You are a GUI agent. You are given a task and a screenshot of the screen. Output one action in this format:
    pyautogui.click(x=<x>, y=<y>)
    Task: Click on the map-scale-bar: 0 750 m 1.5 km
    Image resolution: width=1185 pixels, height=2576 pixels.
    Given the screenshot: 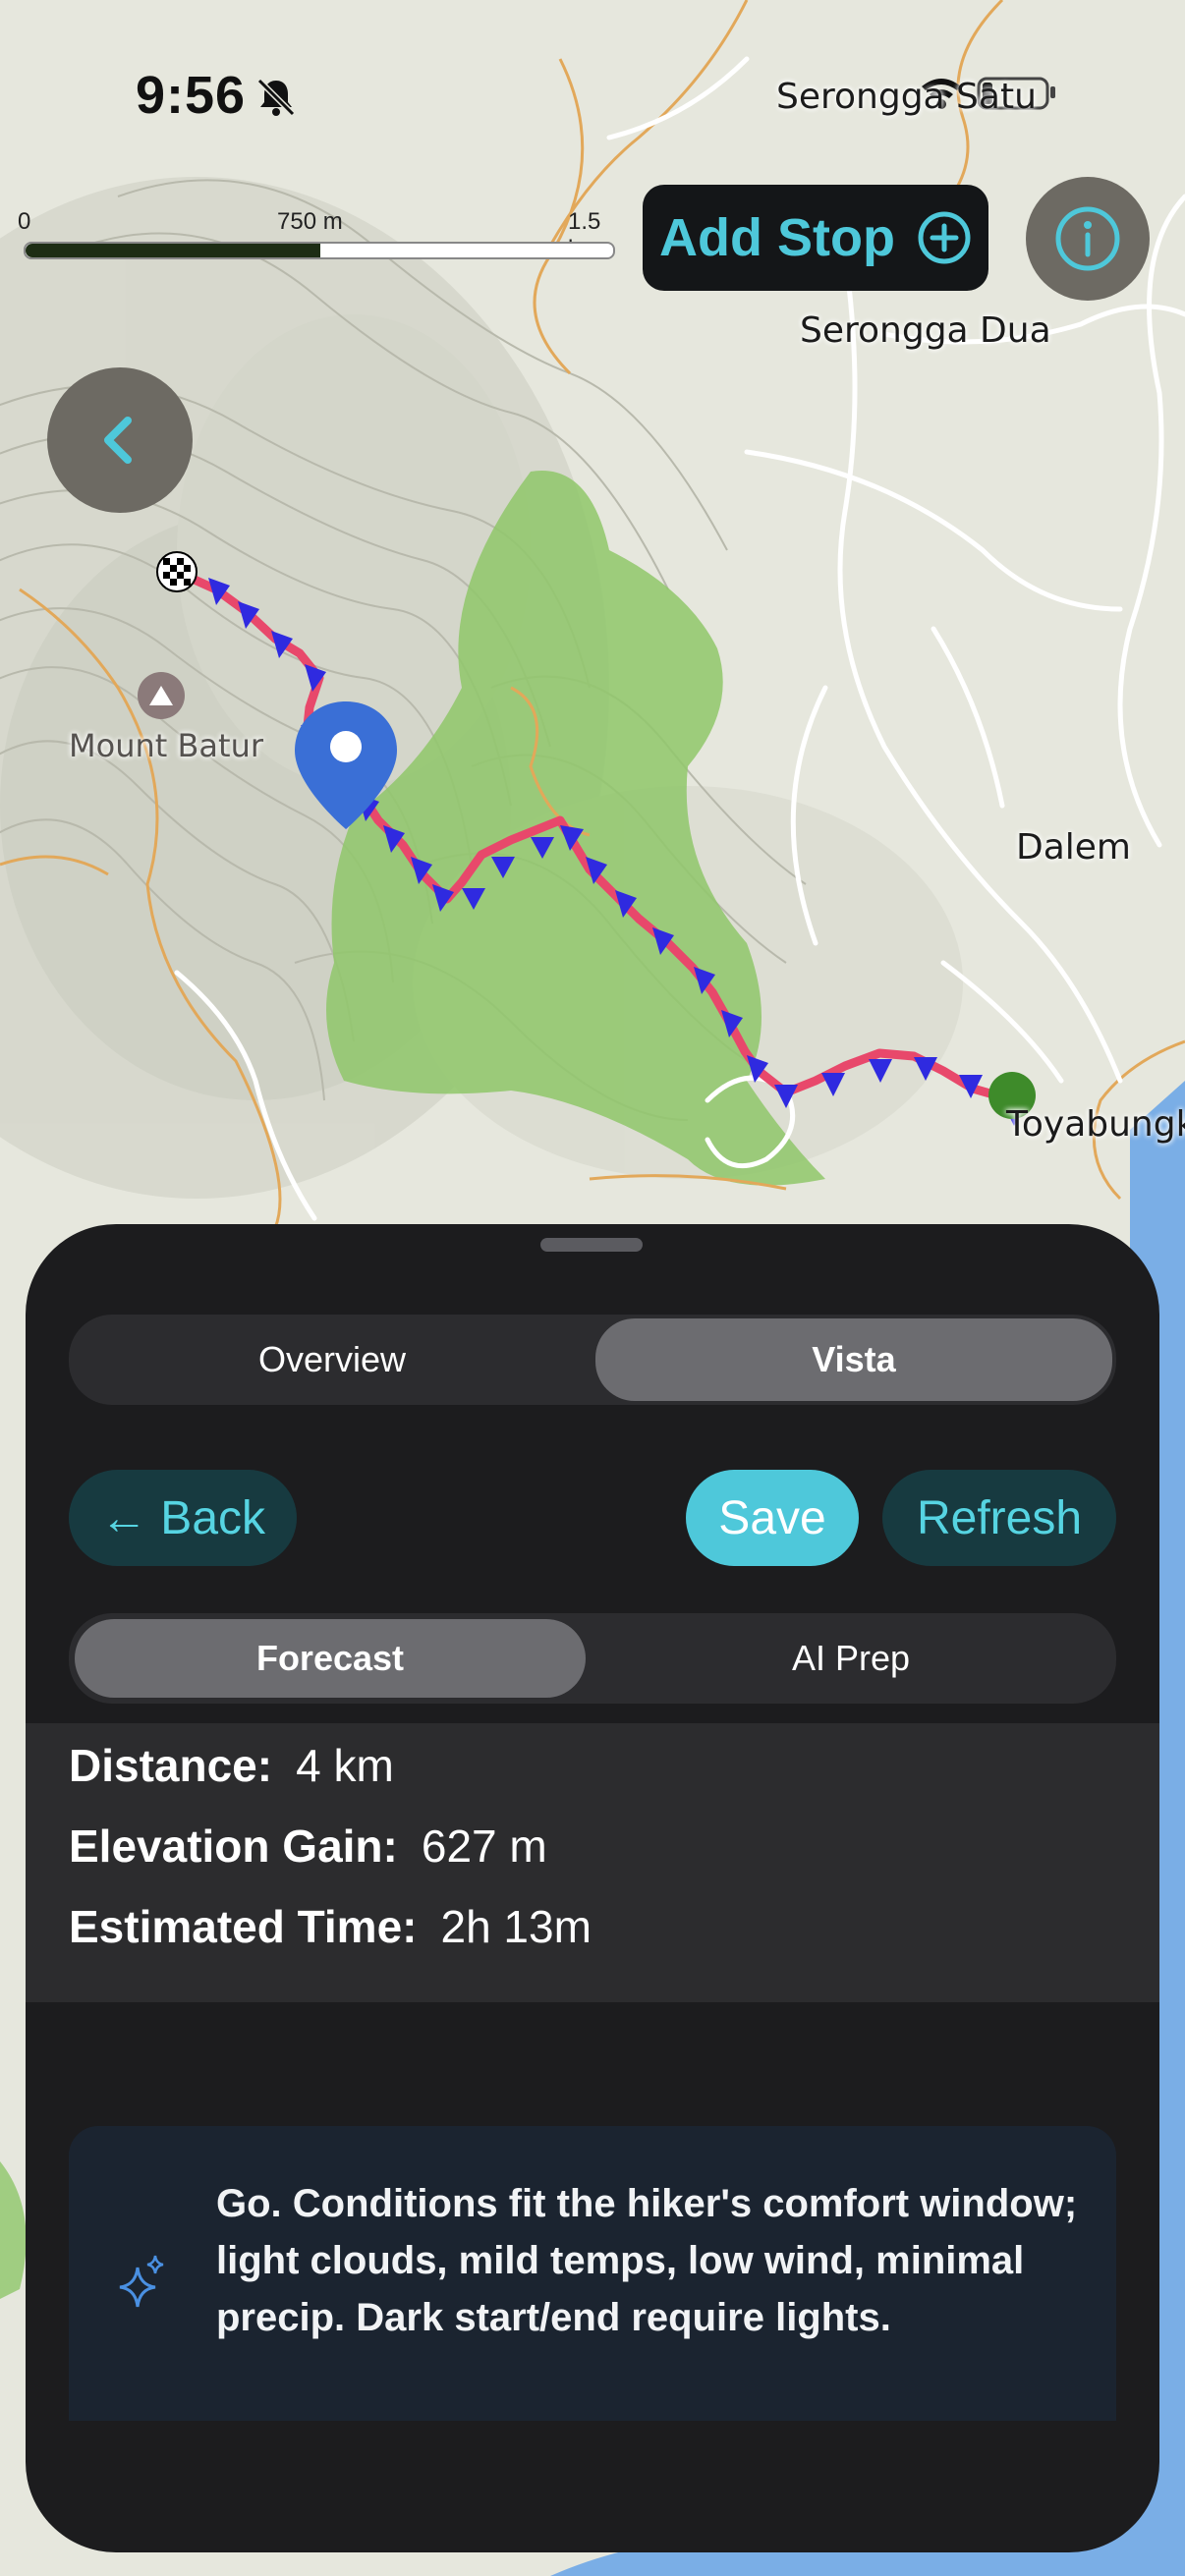 What is the action you would take?
    pyautogui.click(x=315, y=237)
    